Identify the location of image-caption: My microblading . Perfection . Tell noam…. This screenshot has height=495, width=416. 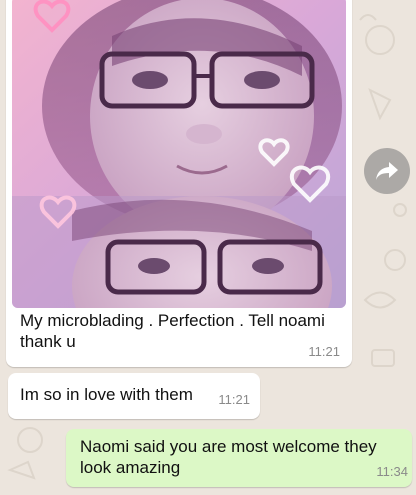
(172, 331).